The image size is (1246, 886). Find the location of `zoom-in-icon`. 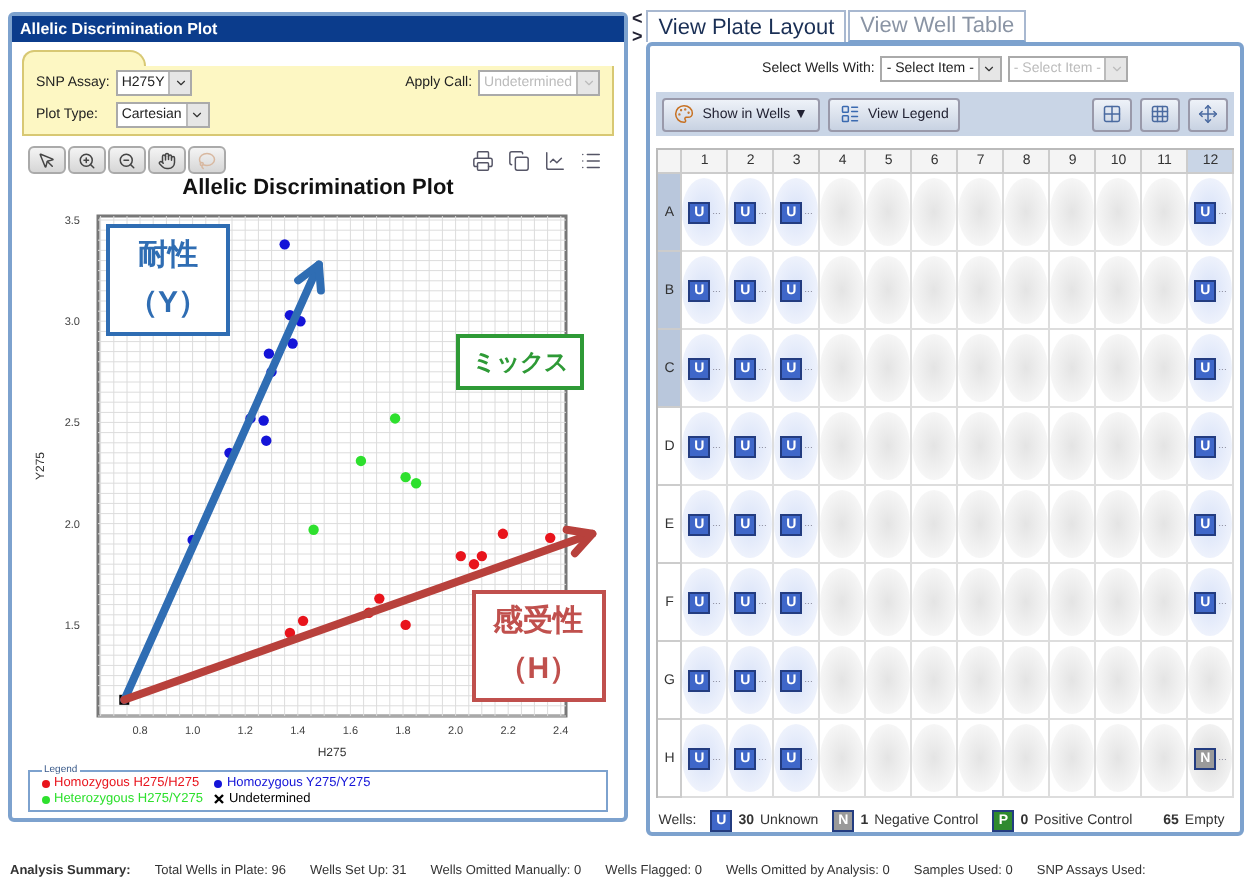

zoom-in-icon is located at coordinates (87, 160).